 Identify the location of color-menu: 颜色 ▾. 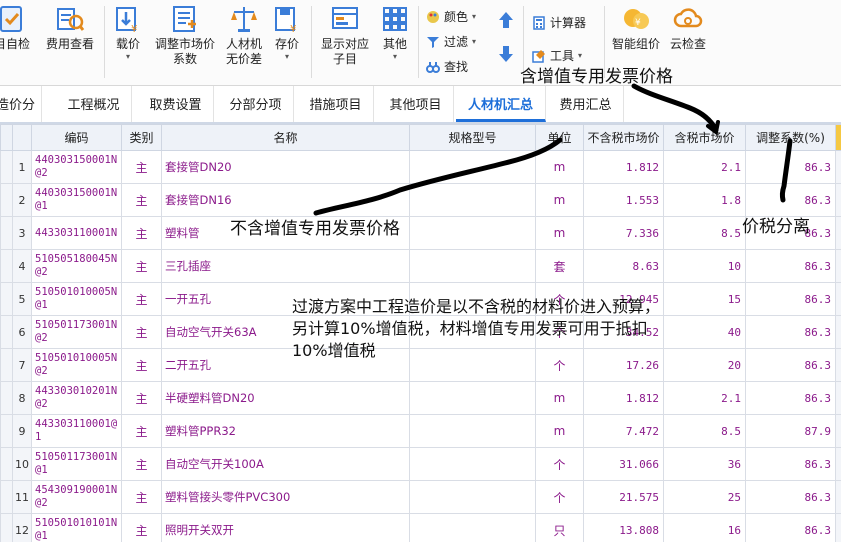
(451, 16).